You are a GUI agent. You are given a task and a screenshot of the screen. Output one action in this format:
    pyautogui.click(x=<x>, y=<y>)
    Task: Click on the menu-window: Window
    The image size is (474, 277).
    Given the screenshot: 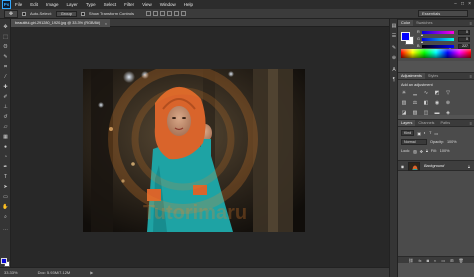 What is the action you would take?
    pyautogui.click(x=168, y=4)
    